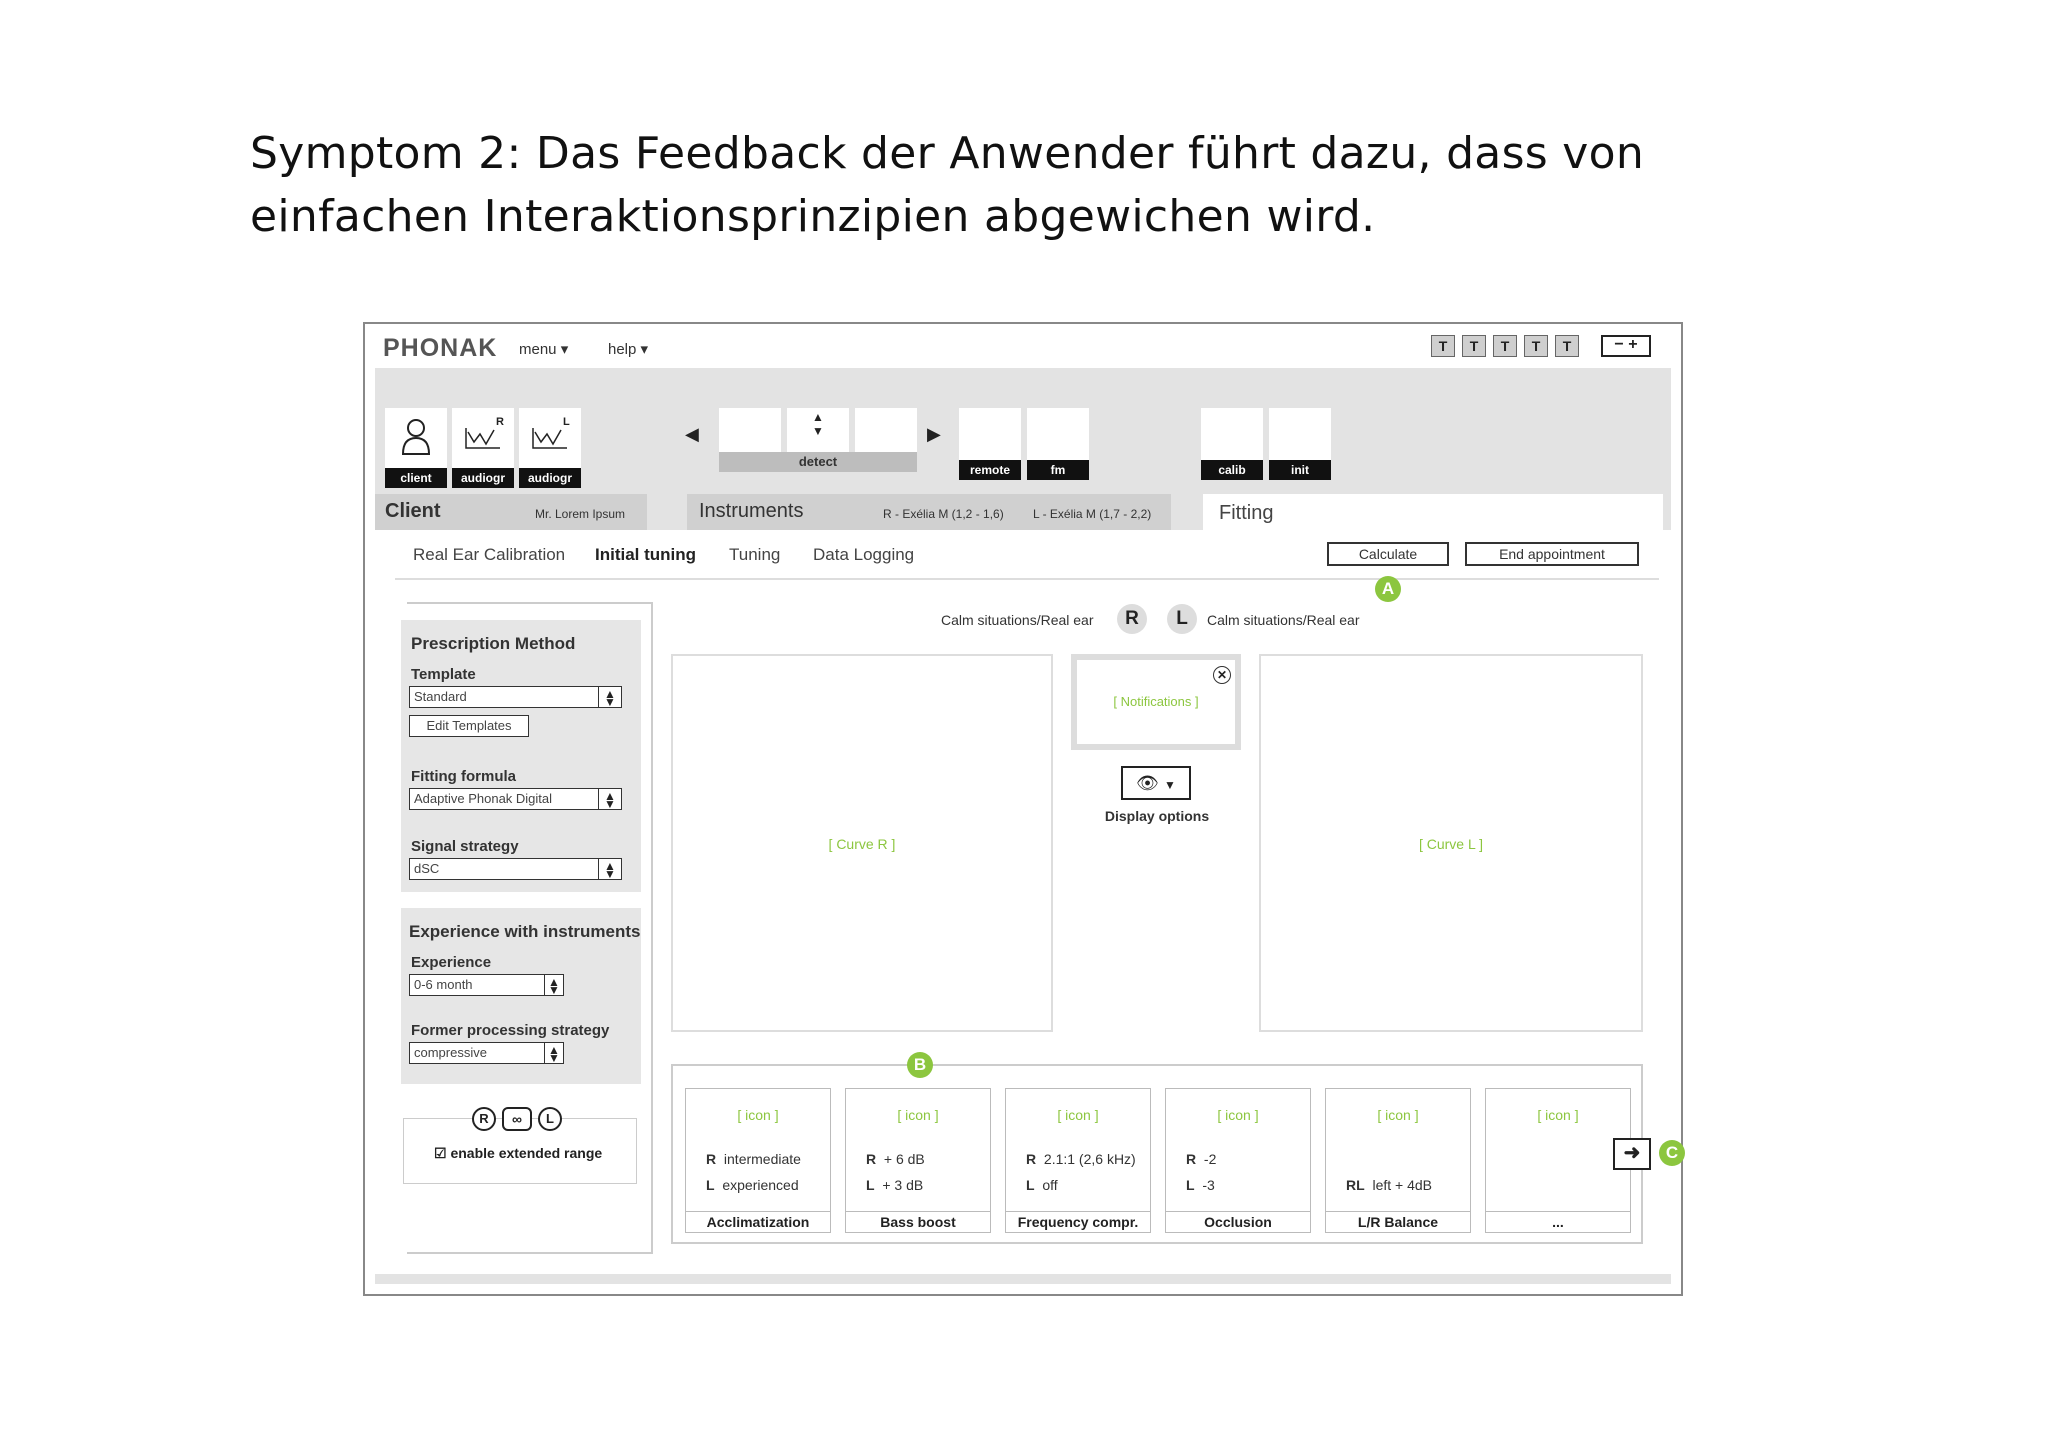  What do you see at coordinates (489, 555) in the screenshot?
I see `subnav-real-ear-calibration: Real Ear Calibration` at bounding box center [489, 555].